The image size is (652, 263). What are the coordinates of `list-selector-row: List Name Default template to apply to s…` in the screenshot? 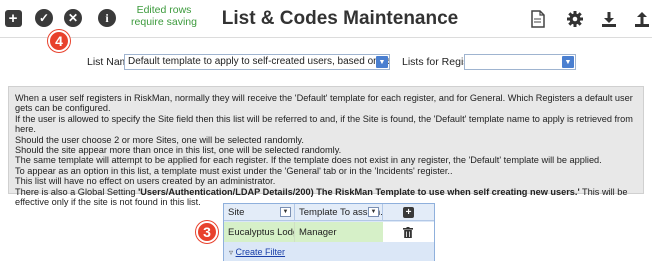 It's located at (326, 62).